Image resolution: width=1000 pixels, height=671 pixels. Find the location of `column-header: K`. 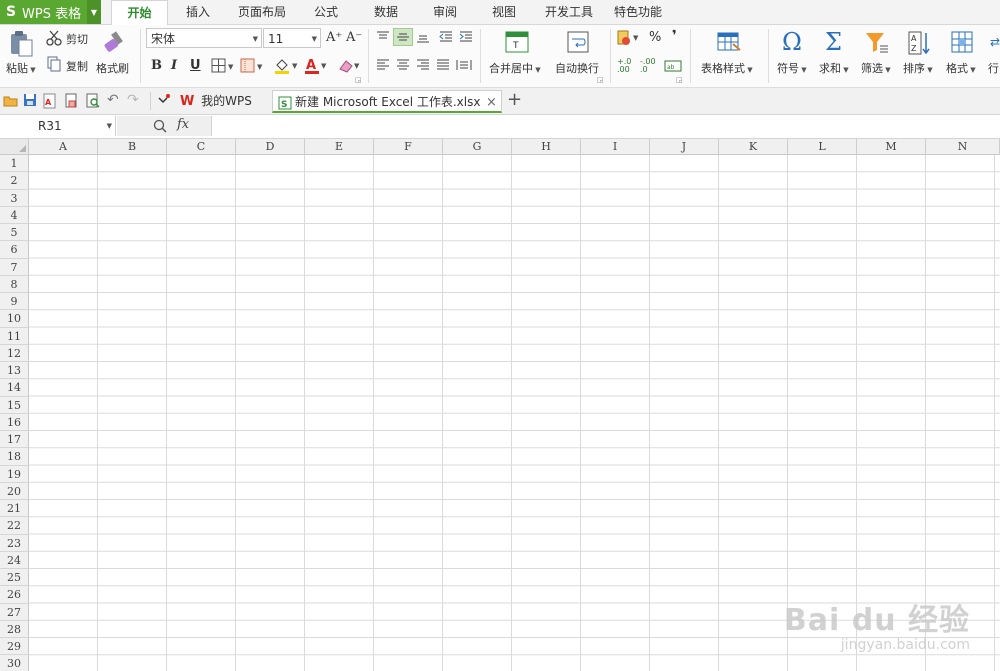

column-header: K is located at coordinates (753, 147).